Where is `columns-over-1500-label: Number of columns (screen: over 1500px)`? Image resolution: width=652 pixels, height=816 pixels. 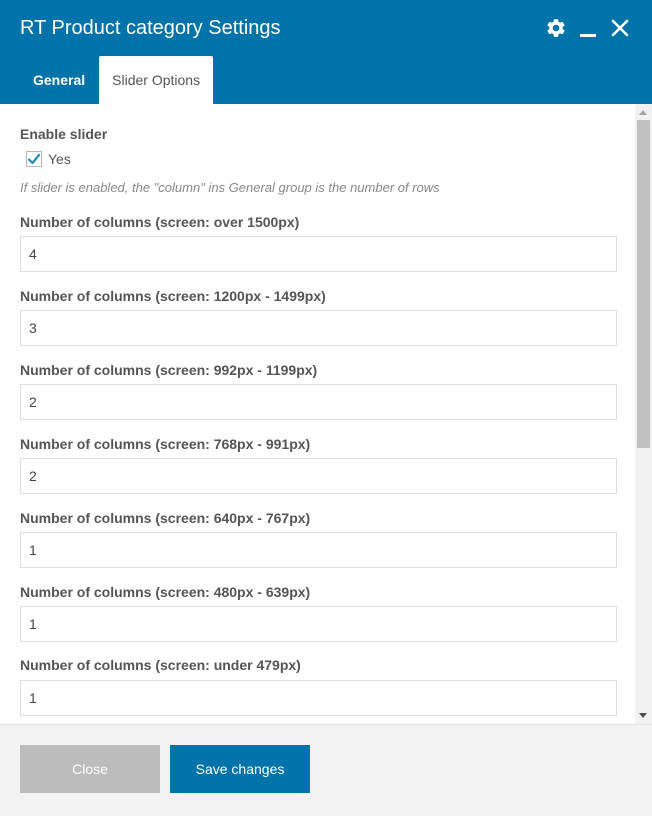
columns-over-1500-label: Number of columns (screen: over 1500px) is located at coordinates (160, 222).